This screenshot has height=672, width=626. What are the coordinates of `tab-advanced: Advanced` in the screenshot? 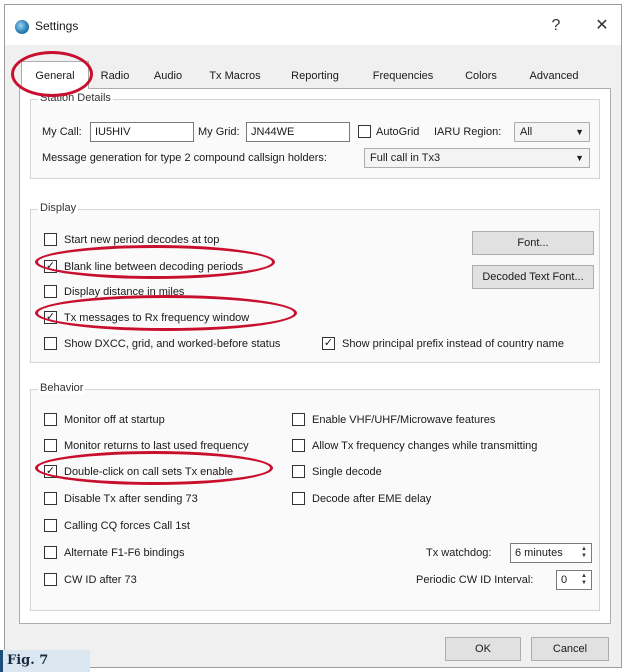 It's located at (554, 76).